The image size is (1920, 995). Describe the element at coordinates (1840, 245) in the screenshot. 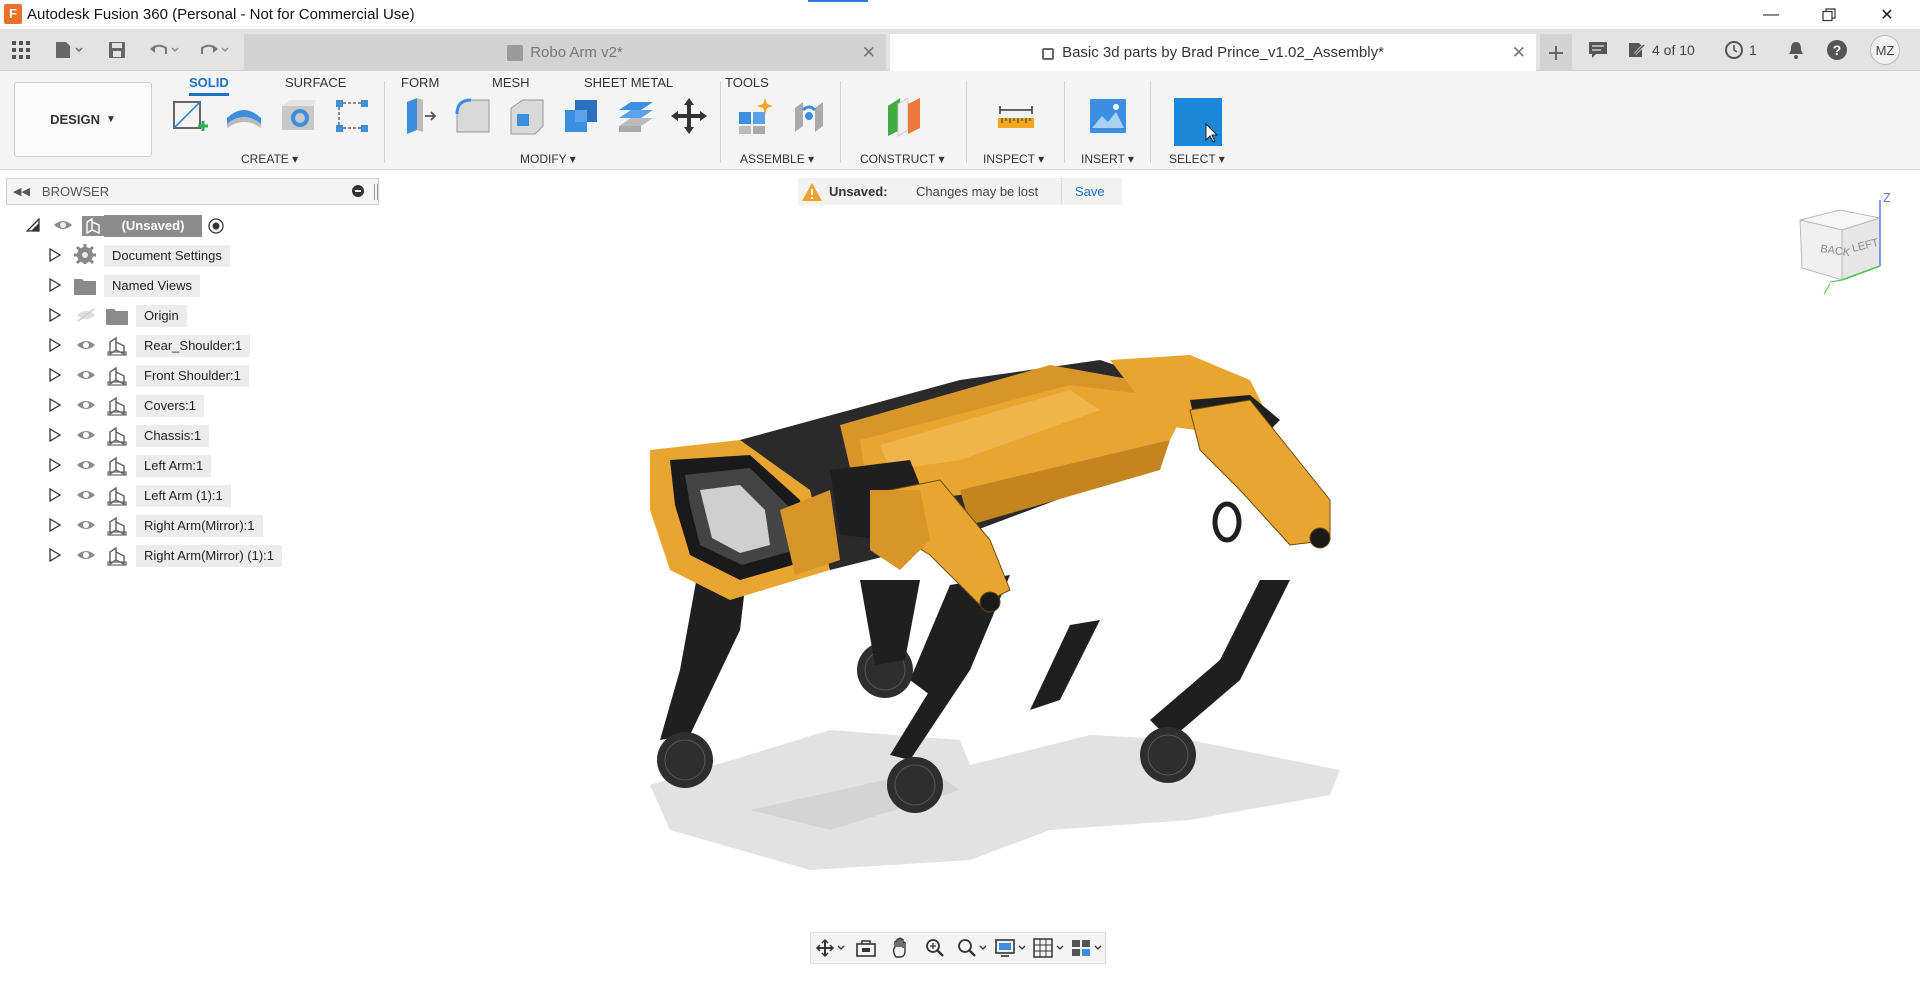

I see `viewcube: BACK LEFT Z` at that location.